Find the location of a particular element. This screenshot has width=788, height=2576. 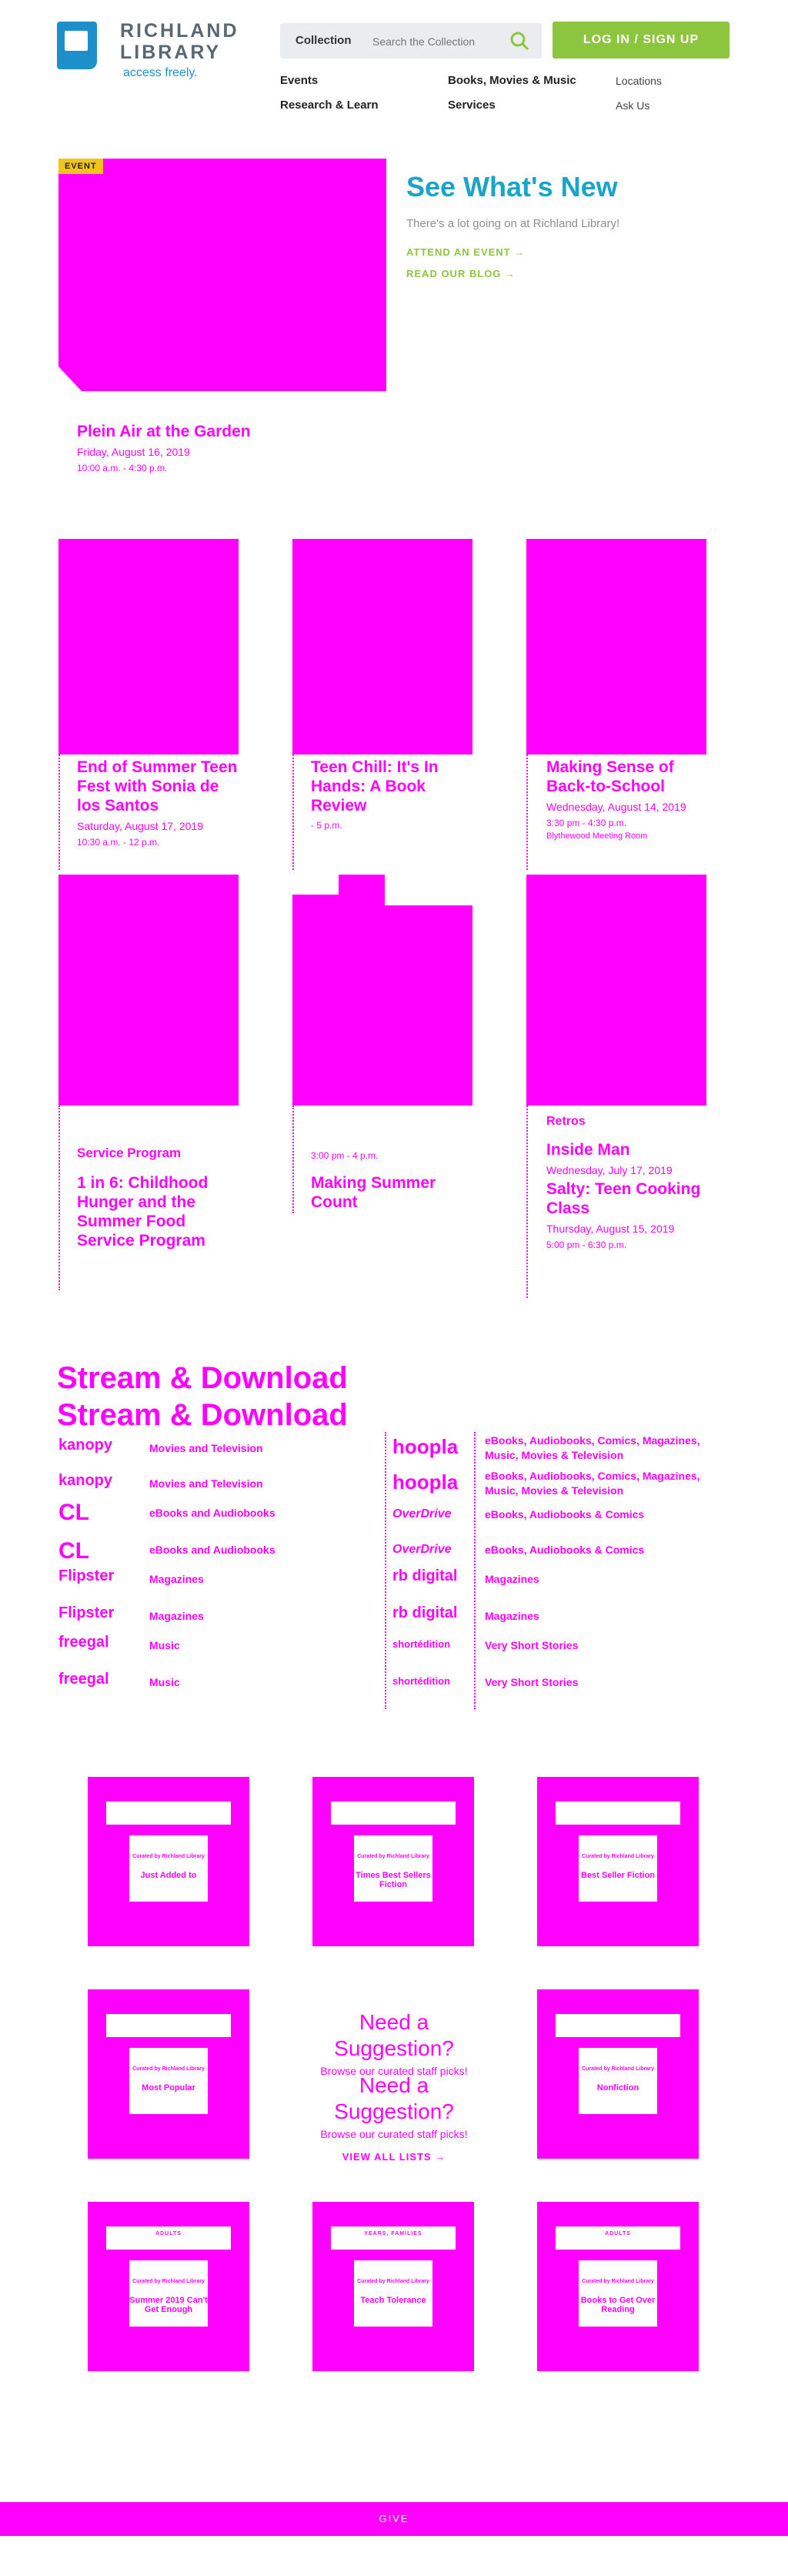

book-list-card: Curated by Richland Library Nonfiction is located at coordinates (618, 2074).